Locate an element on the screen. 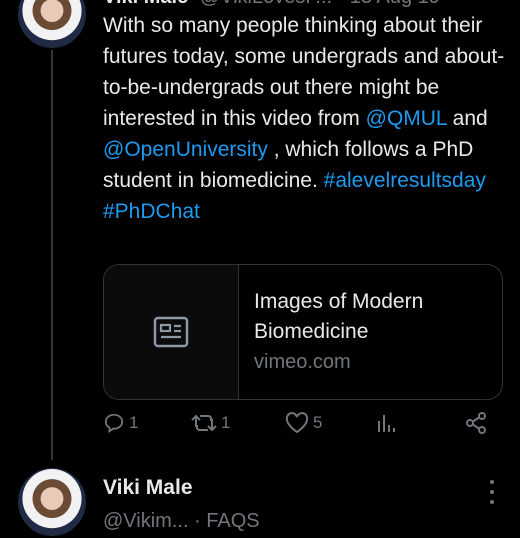  next-author-handle: @Vikim... · FAQS is located at coordinates (181, 521).